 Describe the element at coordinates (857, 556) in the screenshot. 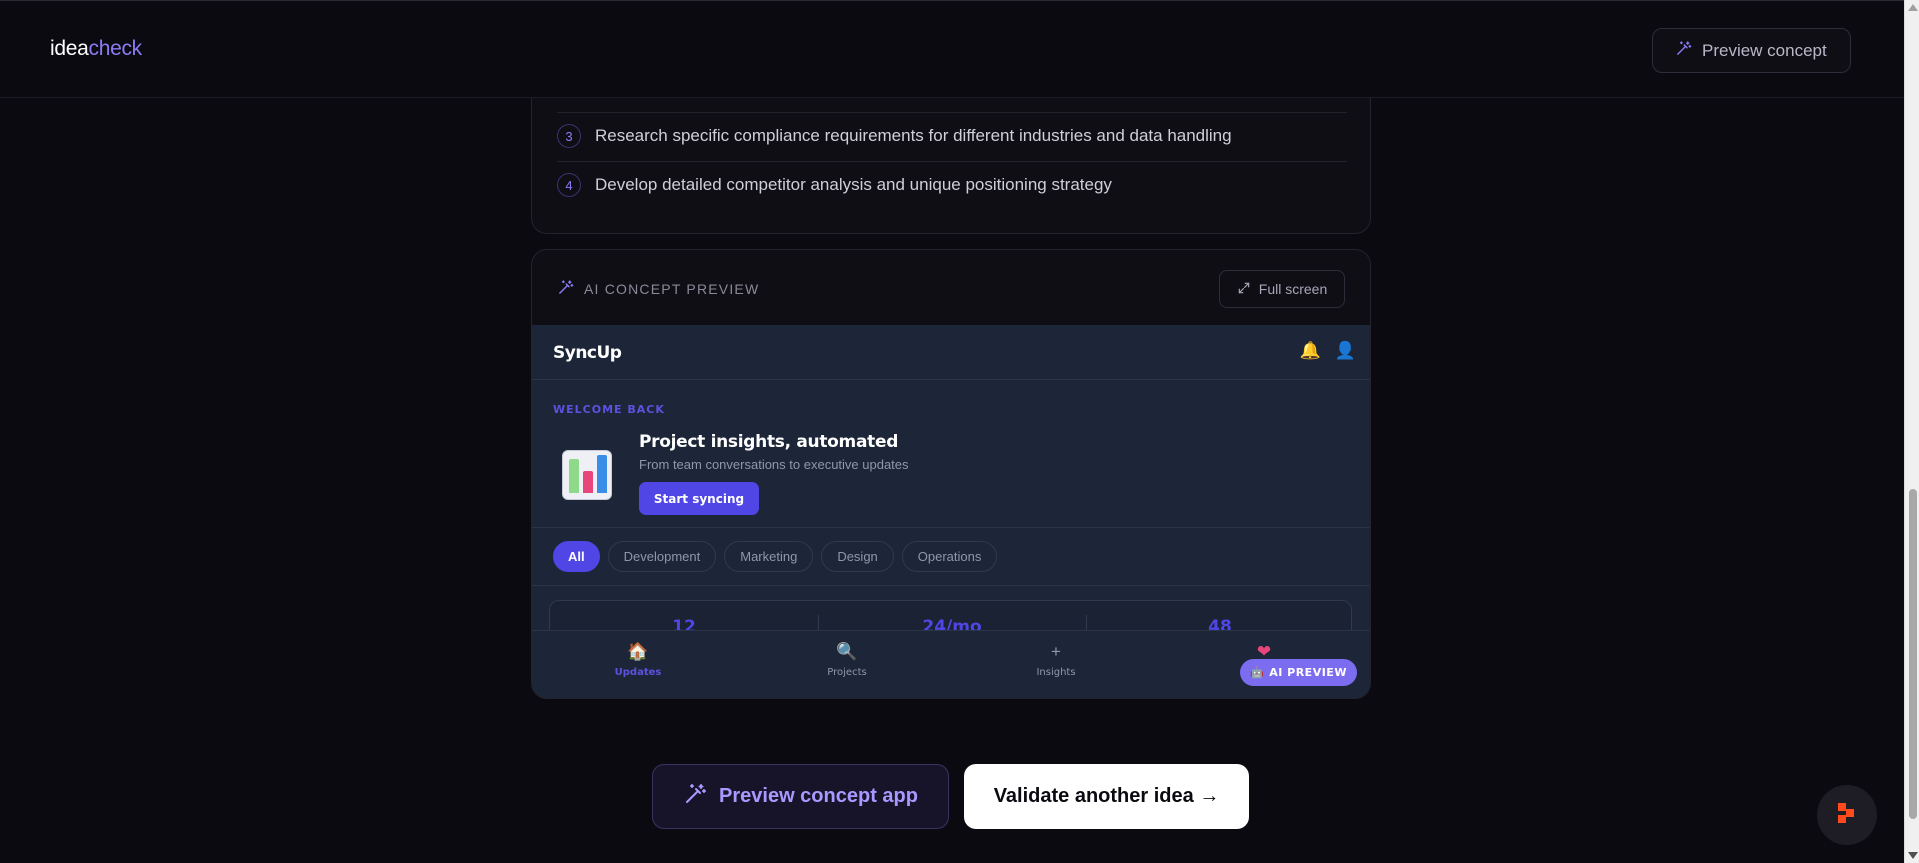

I see `chip-design: Design` at that location.